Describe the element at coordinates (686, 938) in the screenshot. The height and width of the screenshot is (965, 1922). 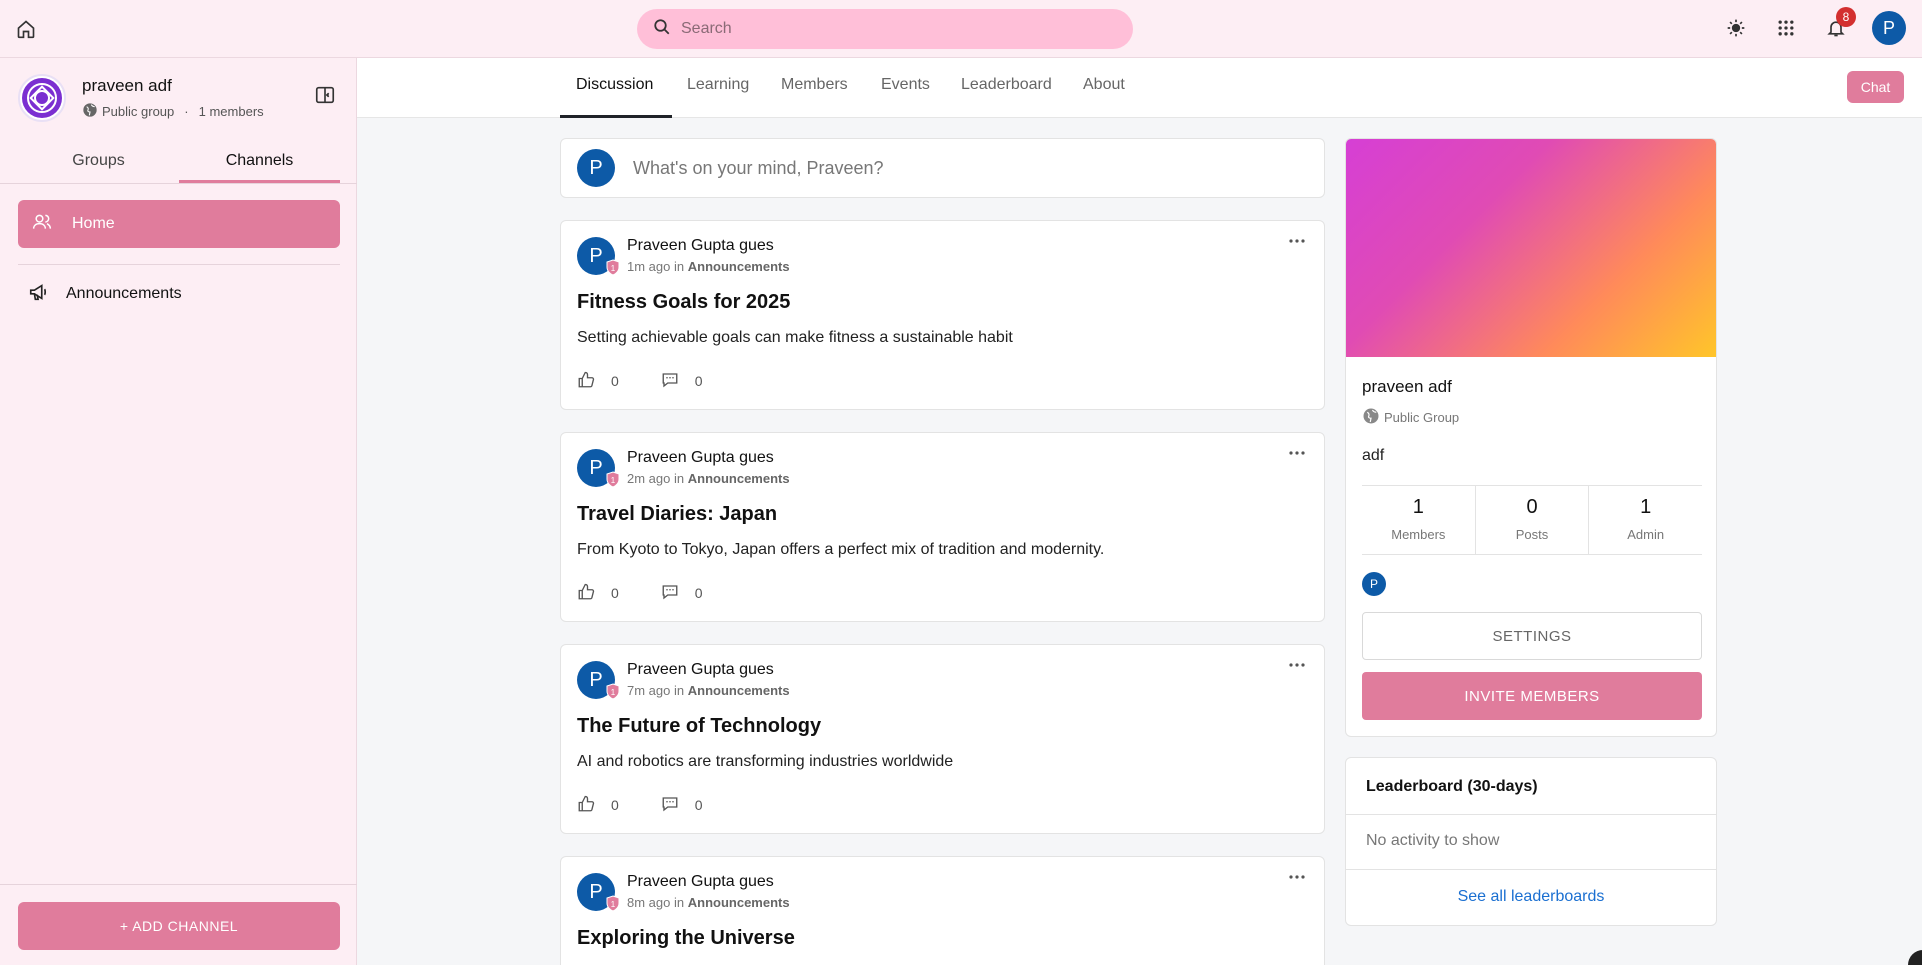
I see `post-title: Exploring the Universe` at that location.